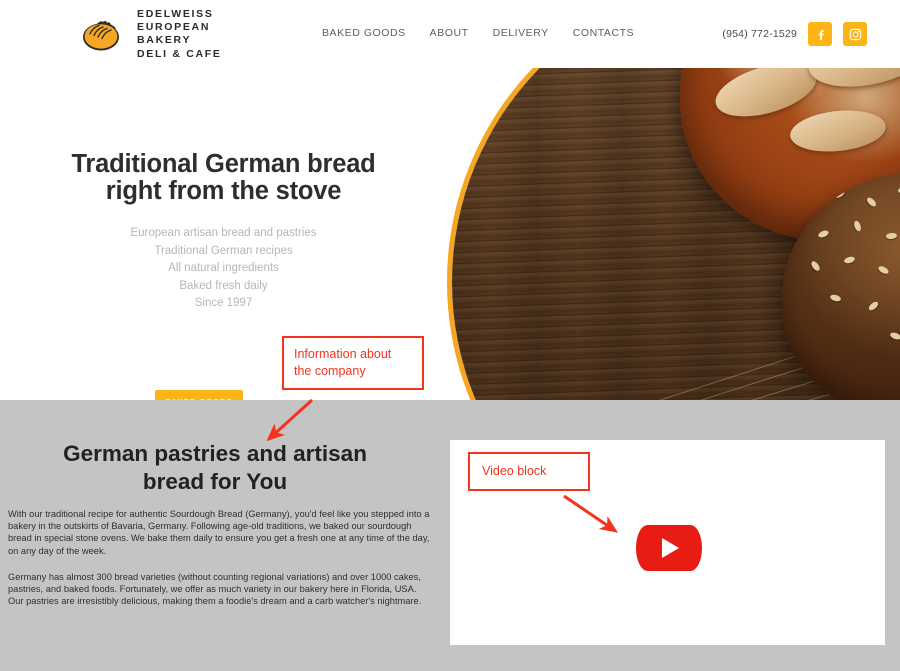 The height and width of the screenshot is (671, 900). What do you see at coordinates (603, 33) in the screenshot?
I see `nav-item-contacts: CONTACTS` at bounding box center [603, 33].